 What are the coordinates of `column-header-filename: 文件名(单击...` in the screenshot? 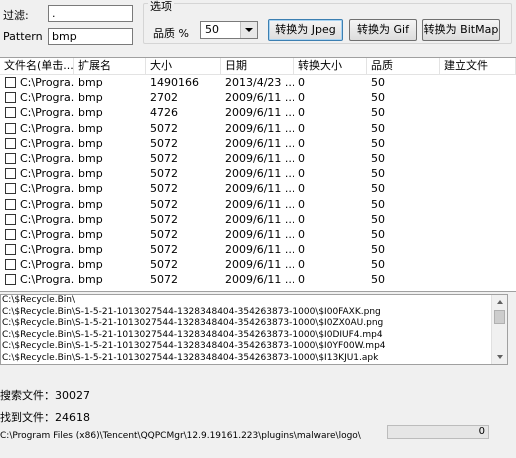 It's located at (37, 66).